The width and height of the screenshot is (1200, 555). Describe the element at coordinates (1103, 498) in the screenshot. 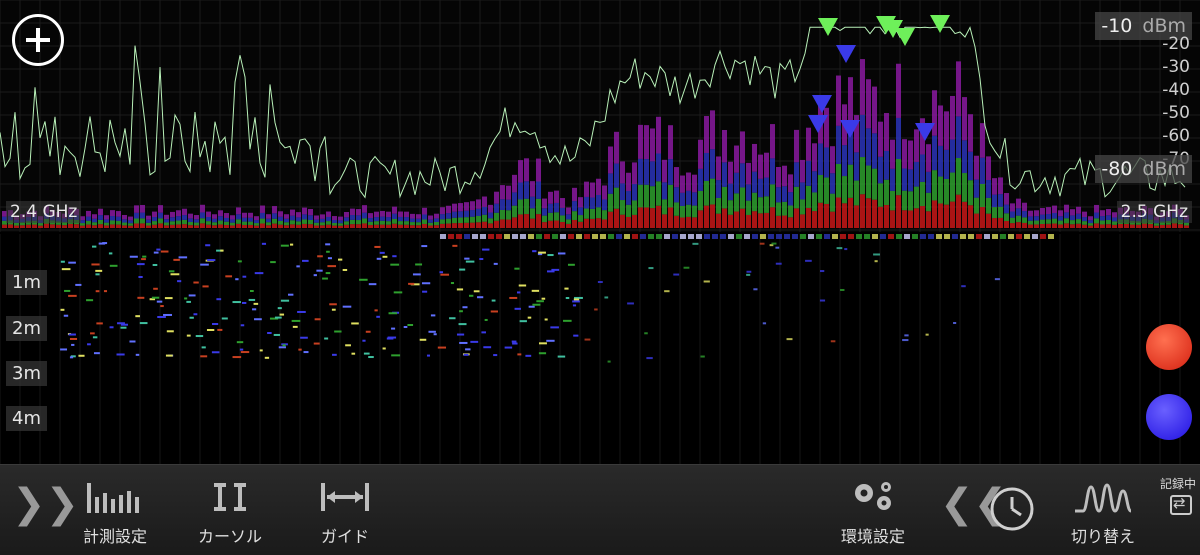

I see `waveform-icon` at that location.